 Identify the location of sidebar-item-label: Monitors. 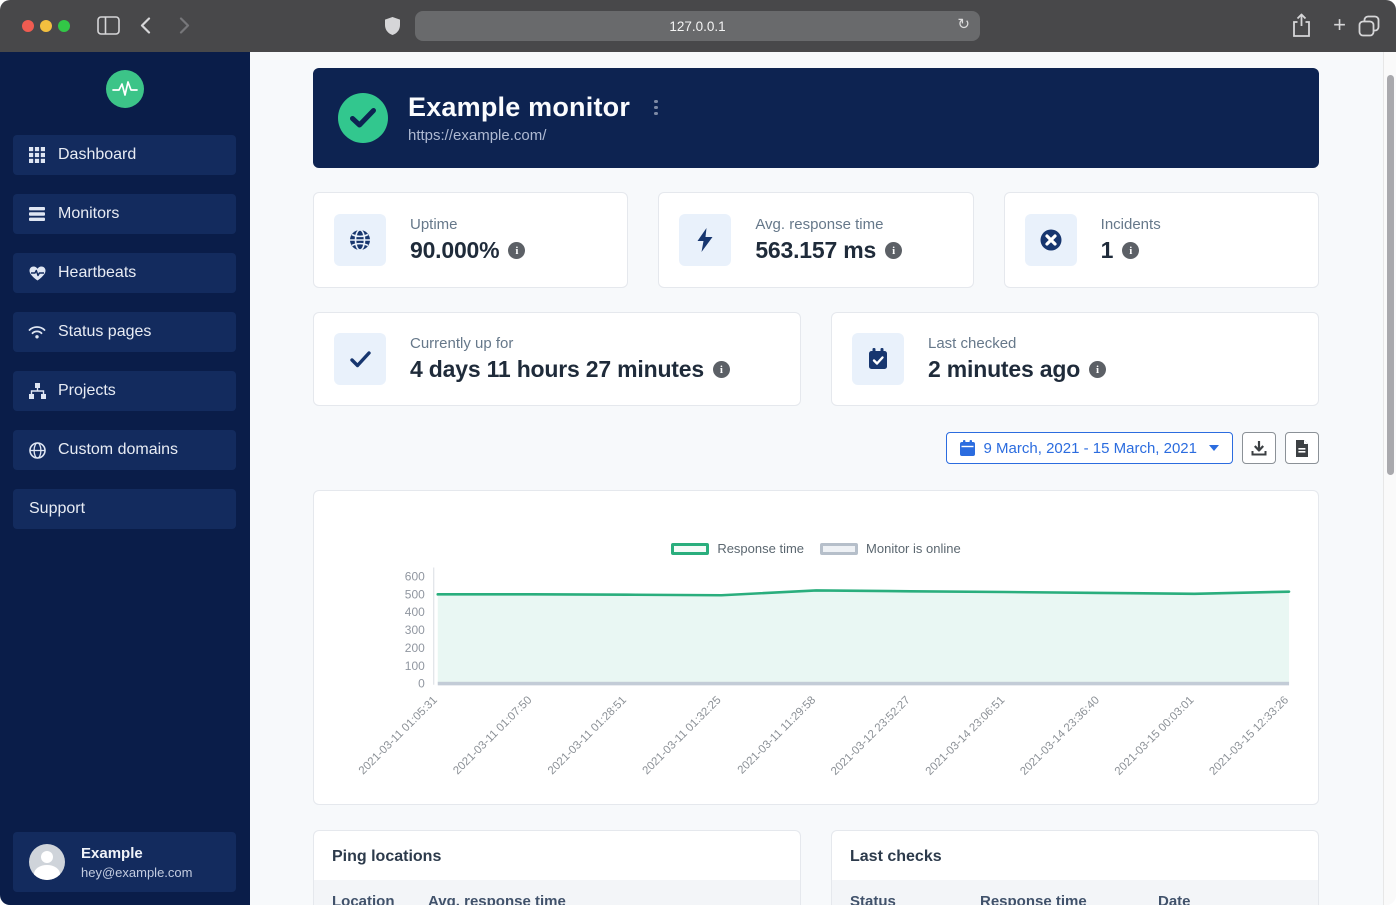
(89, 213).